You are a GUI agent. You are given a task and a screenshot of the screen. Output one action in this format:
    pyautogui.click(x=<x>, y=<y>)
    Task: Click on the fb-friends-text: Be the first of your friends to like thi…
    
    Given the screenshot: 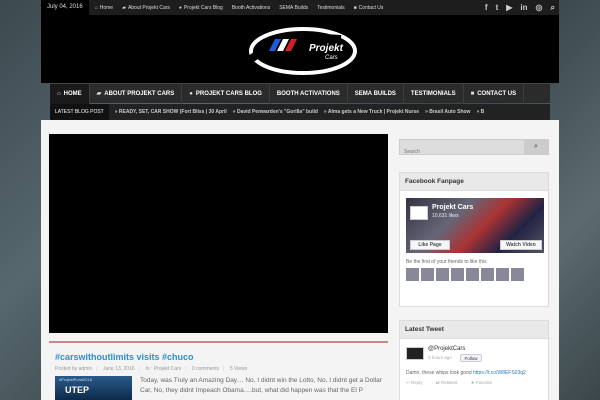 What is the action you would take?
    pyautogui.click(x=446, y=262)
    